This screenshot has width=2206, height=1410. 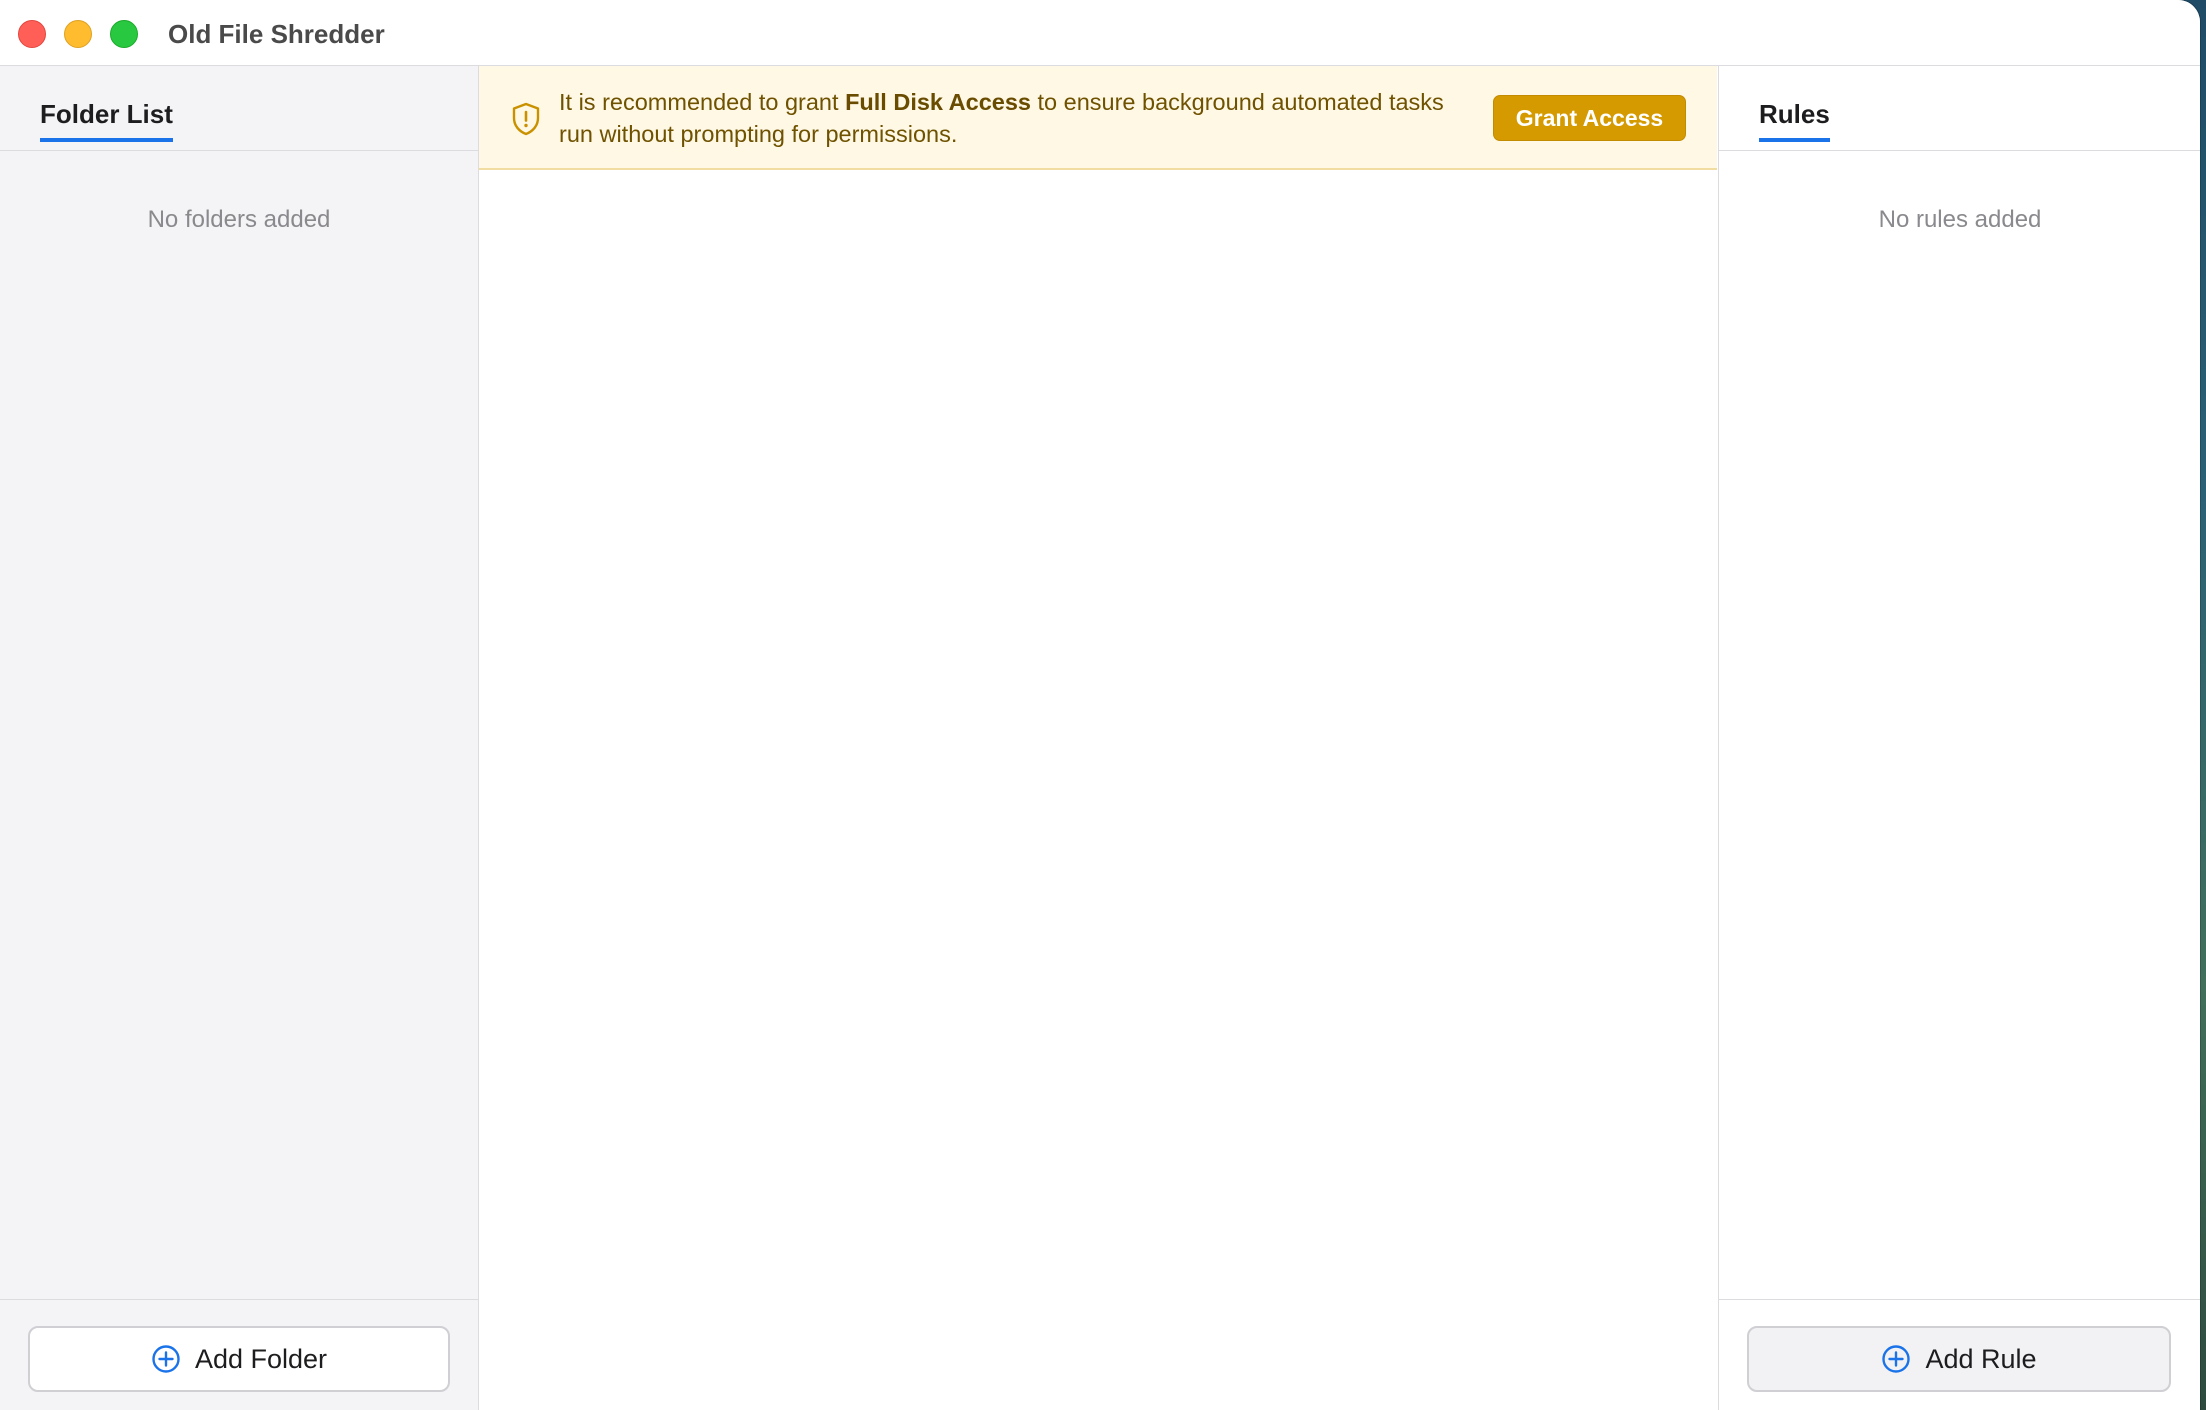 What do you see at coordinates (938, 102) in the screenshot?
I see `banner-message-highlight: Full Disk Access` at bounding box center [938, 102].